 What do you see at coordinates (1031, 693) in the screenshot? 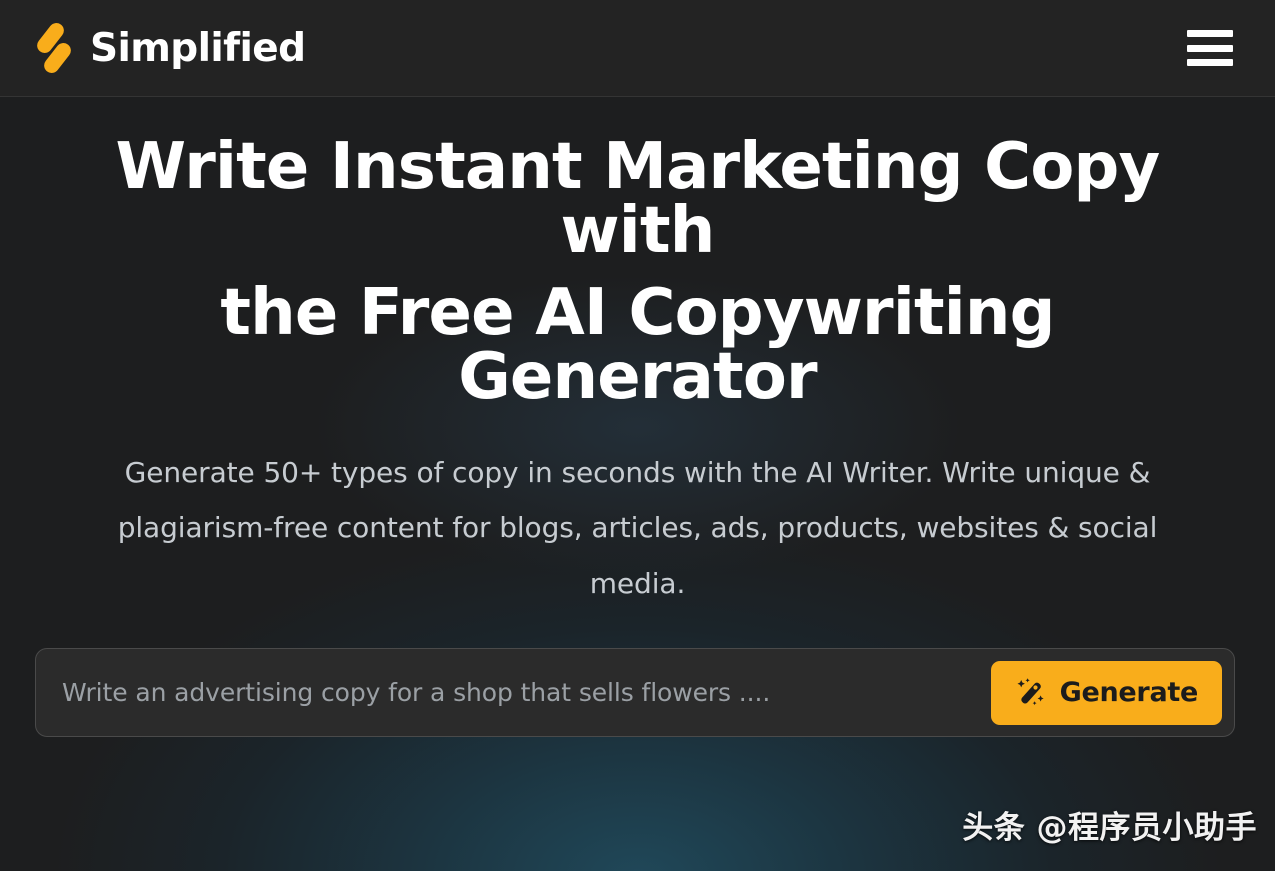
I see `magic-wand-icon` at bounding box center [1031, 693].